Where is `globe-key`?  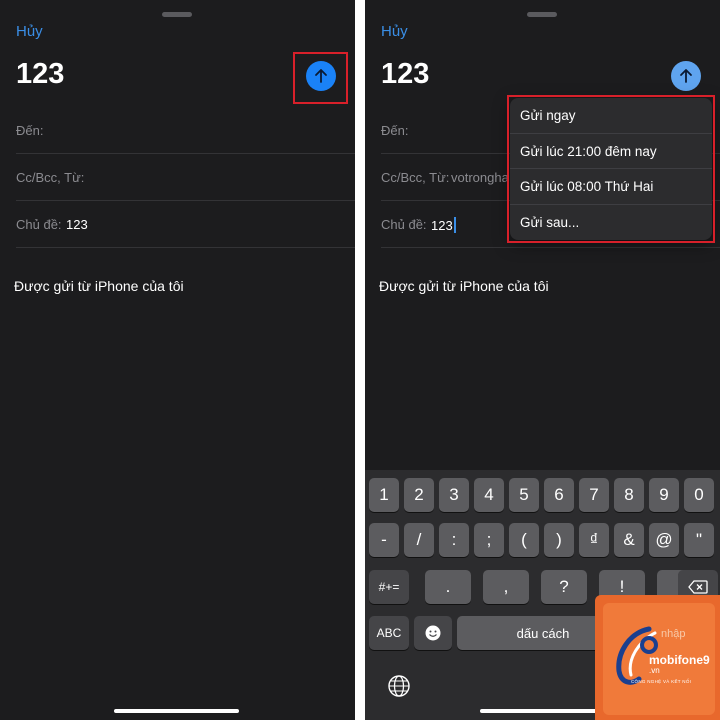 globe-key is located at coordinates (400, 687).